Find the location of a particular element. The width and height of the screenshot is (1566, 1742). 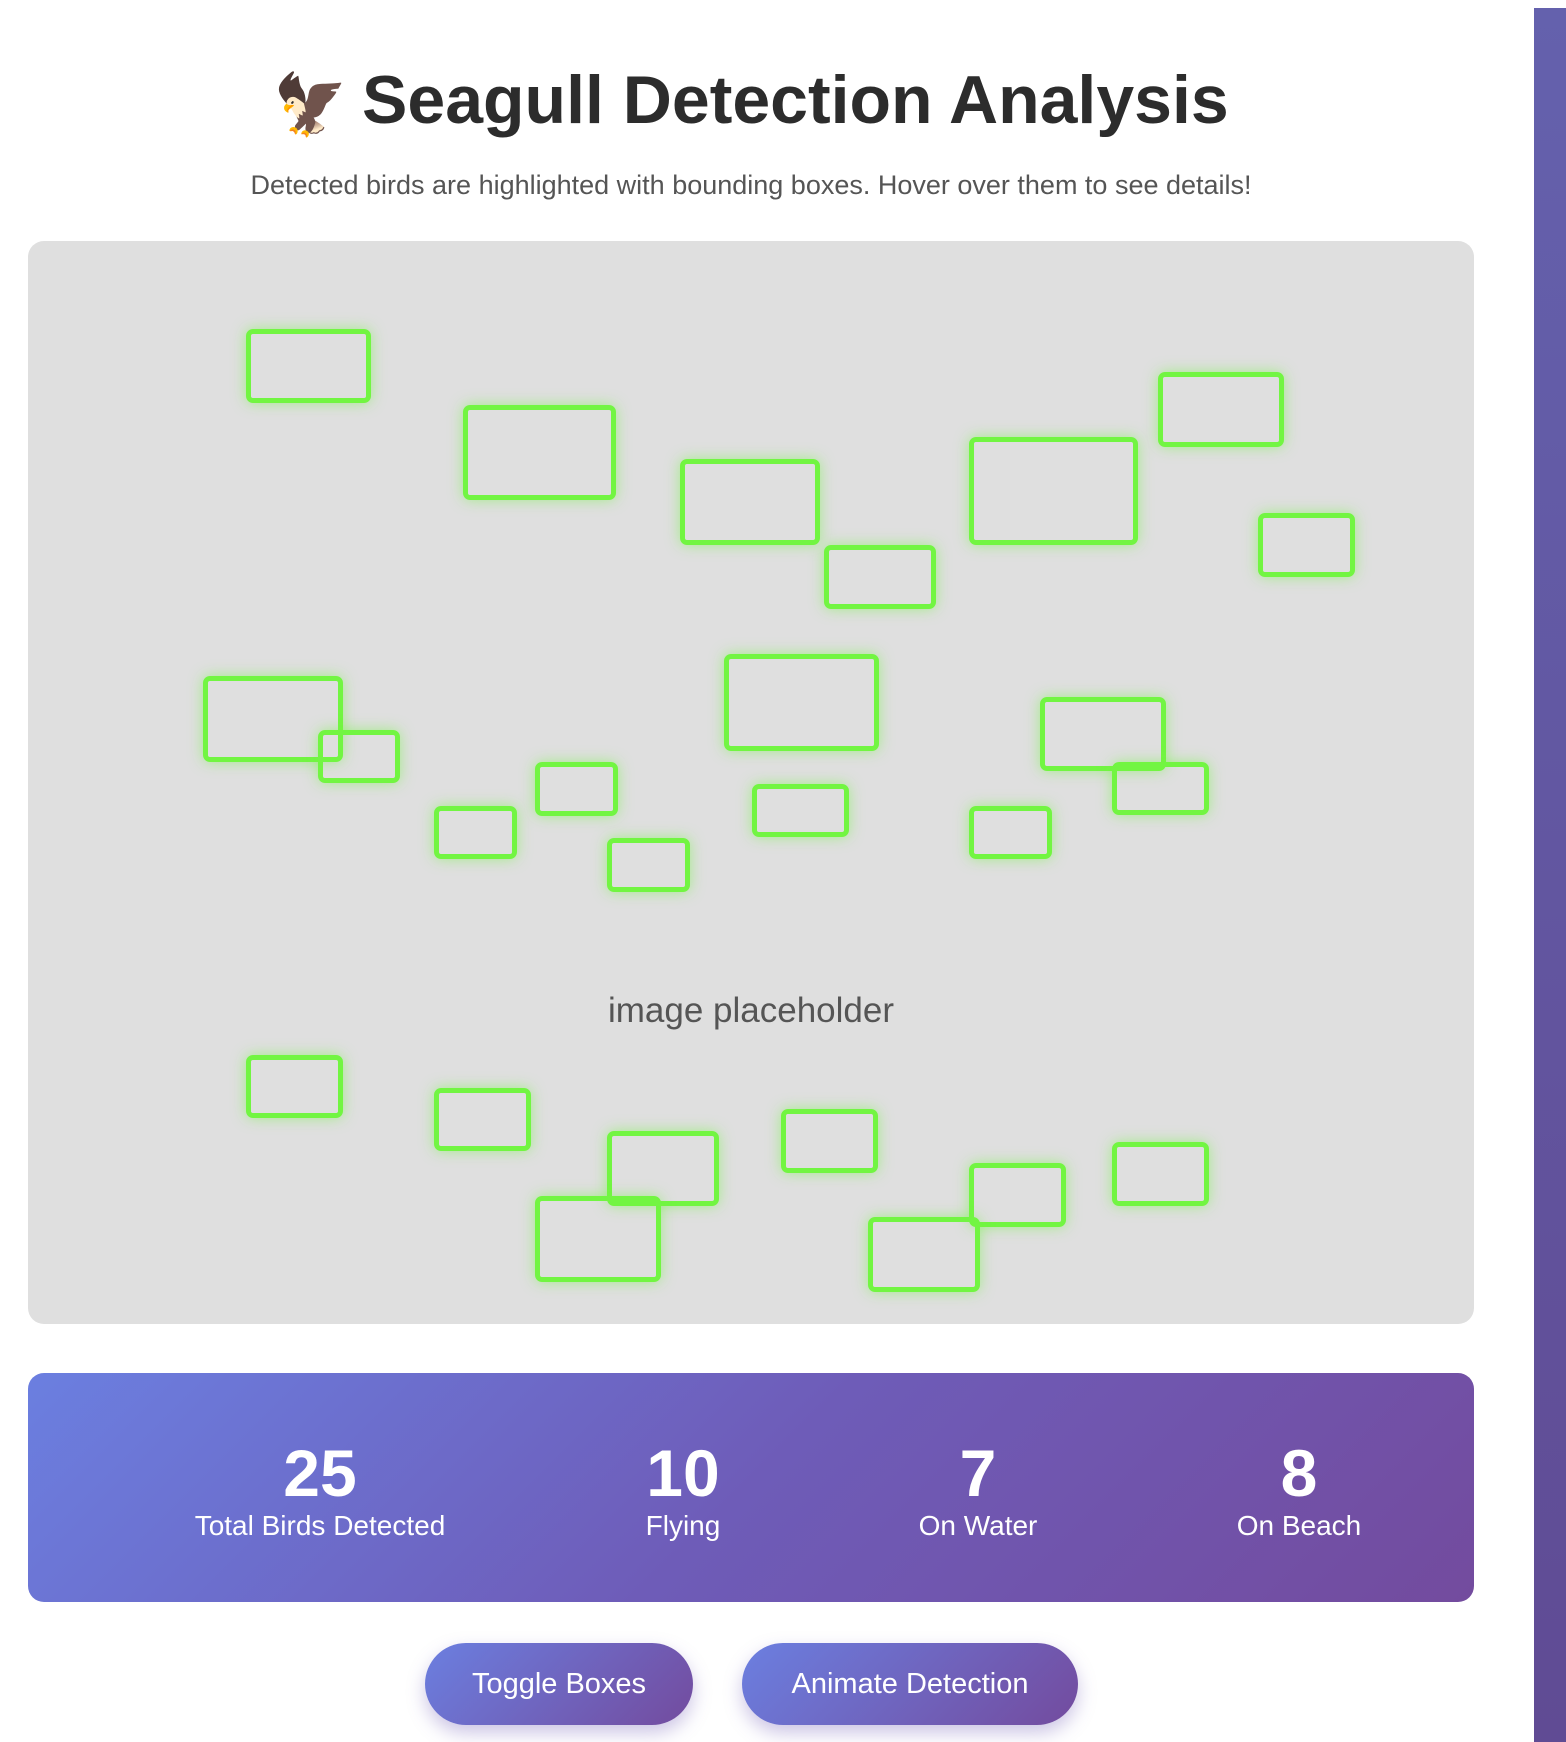

stat-value: 25 is located at coordinates (320, 1473).